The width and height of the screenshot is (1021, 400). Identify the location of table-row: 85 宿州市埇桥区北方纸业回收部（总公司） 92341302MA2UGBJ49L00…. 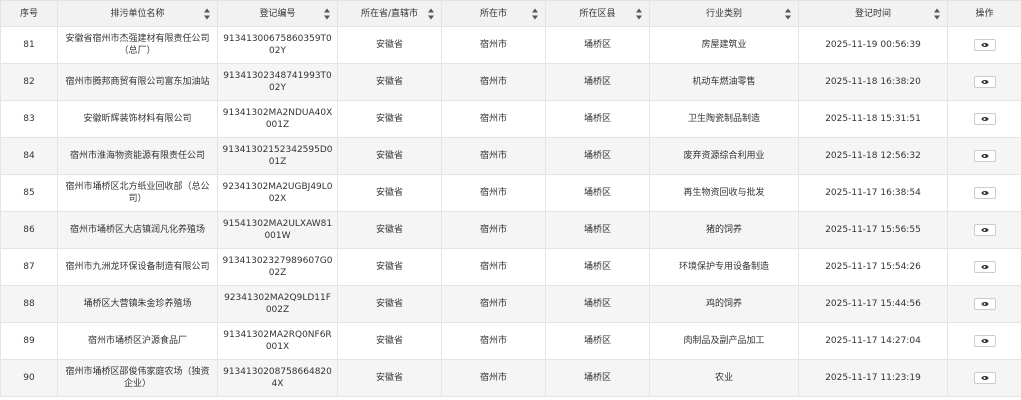
(510, 193).